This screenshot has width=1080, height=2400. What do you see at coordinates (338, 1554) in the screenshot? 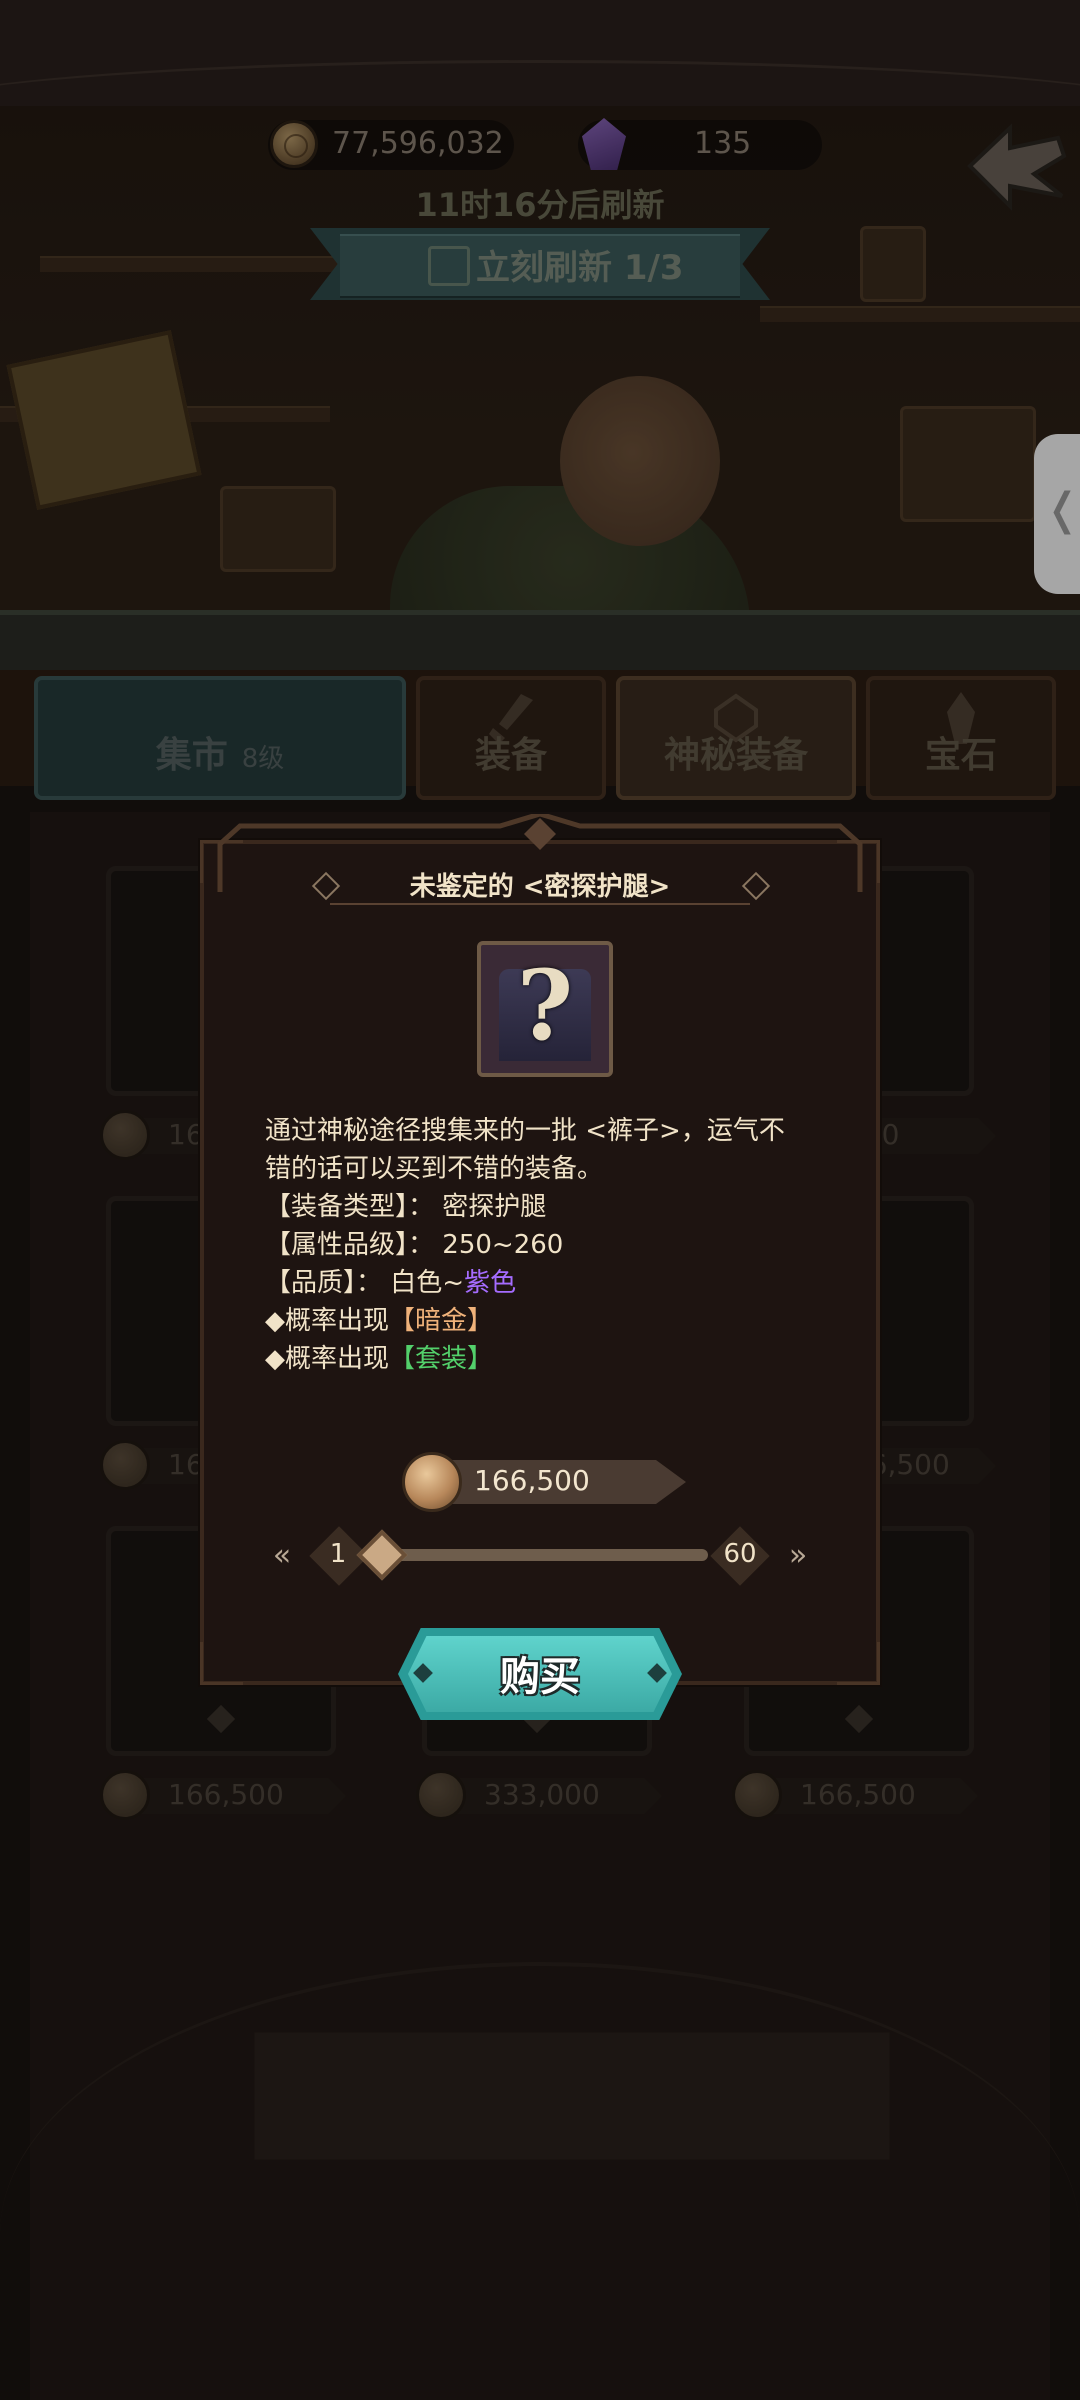
I see `quantity-min: 1` at bounding box center [338, 1554].